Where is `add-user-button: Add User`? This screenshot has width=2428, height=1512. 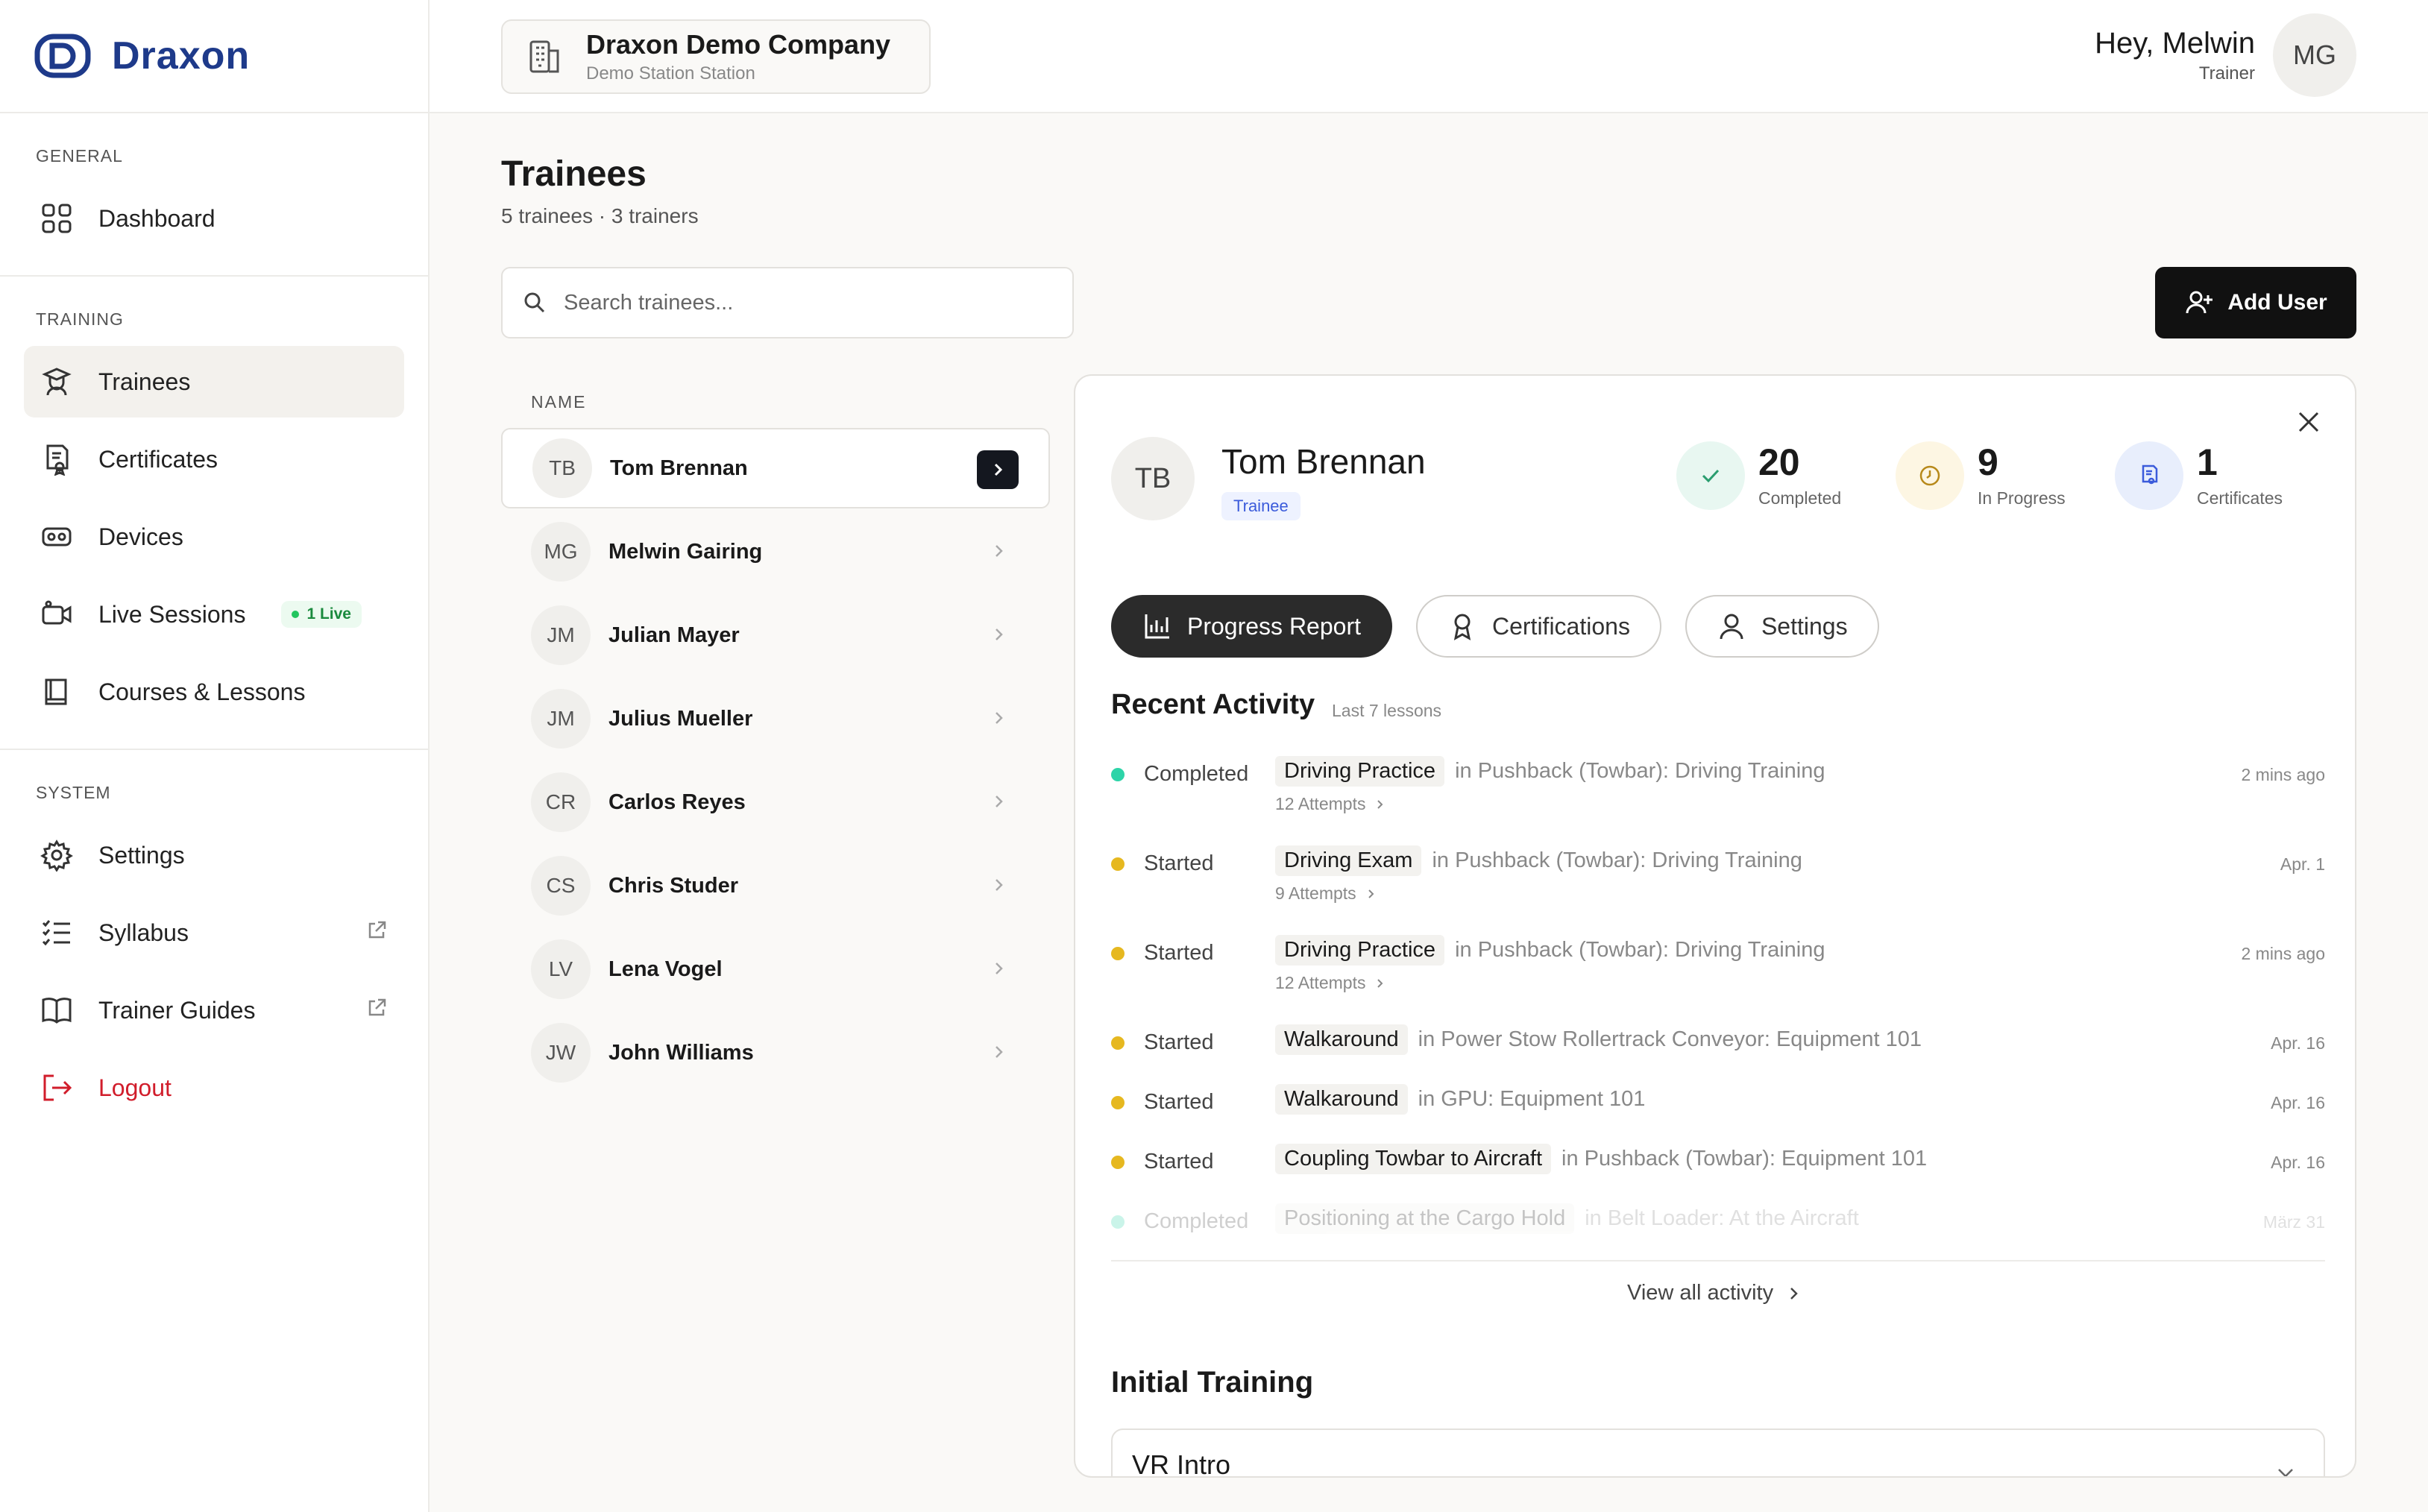
add-user-button: Add User is located at coordinates (2255, 302).